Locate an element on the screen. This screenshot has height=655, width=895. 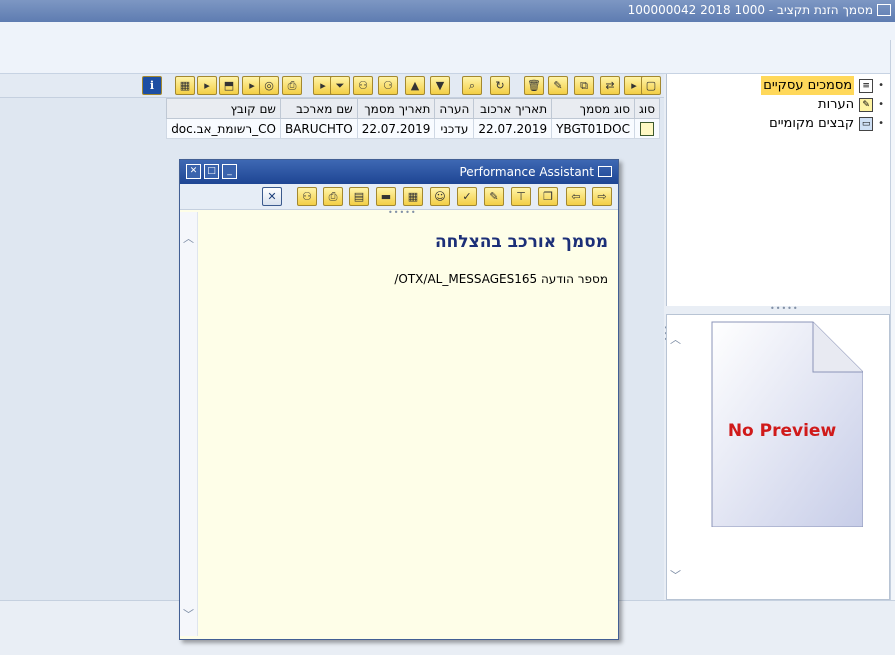
tree-item-notes: • ✎ הערות is located at coordinates (822, 104).